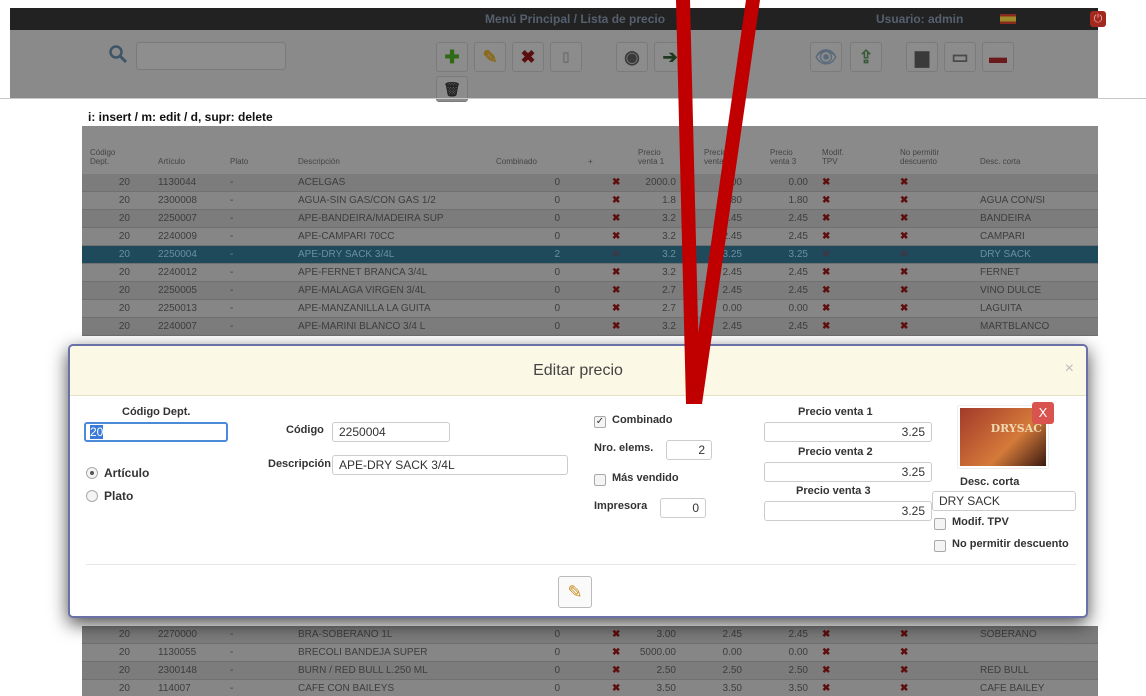 This screenshot has height=696, width=1146. I want to click on annotation-arrow-left, so click(688, 202).